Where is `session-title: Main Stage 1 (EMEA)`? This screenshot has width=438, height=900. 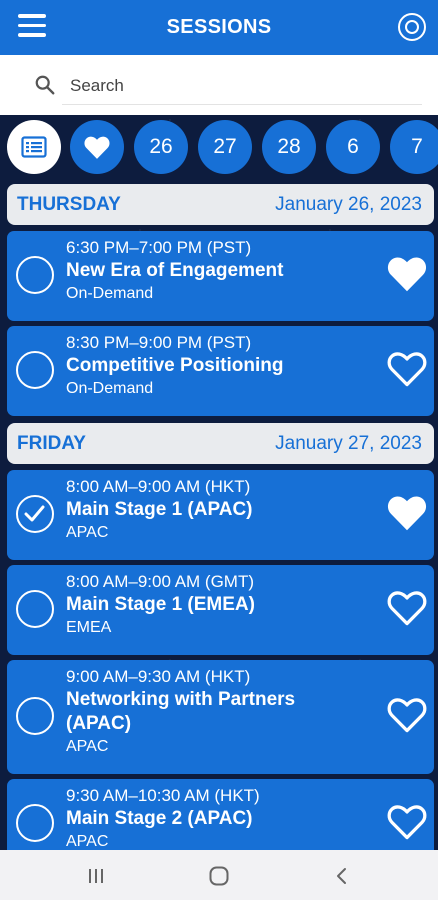
session-title: Main Stage 1 (EMEA) is located at coordinates (160, 604).